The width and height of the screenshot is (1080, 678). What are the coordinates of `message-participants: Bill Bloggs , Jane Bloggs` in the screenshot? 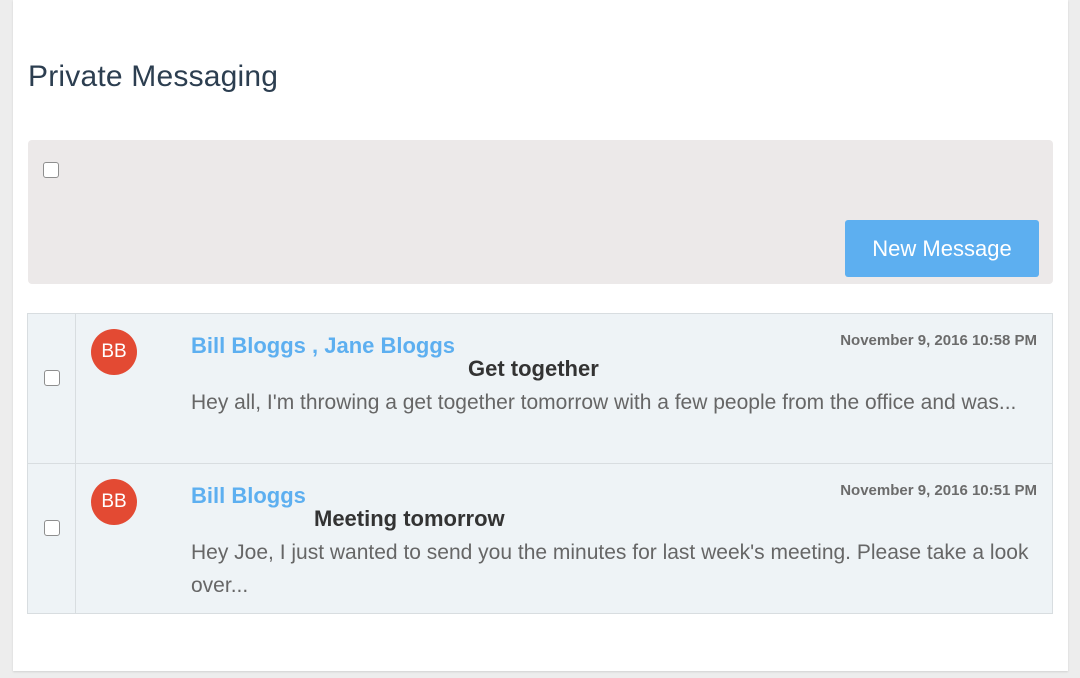 It's located at (323, 346).